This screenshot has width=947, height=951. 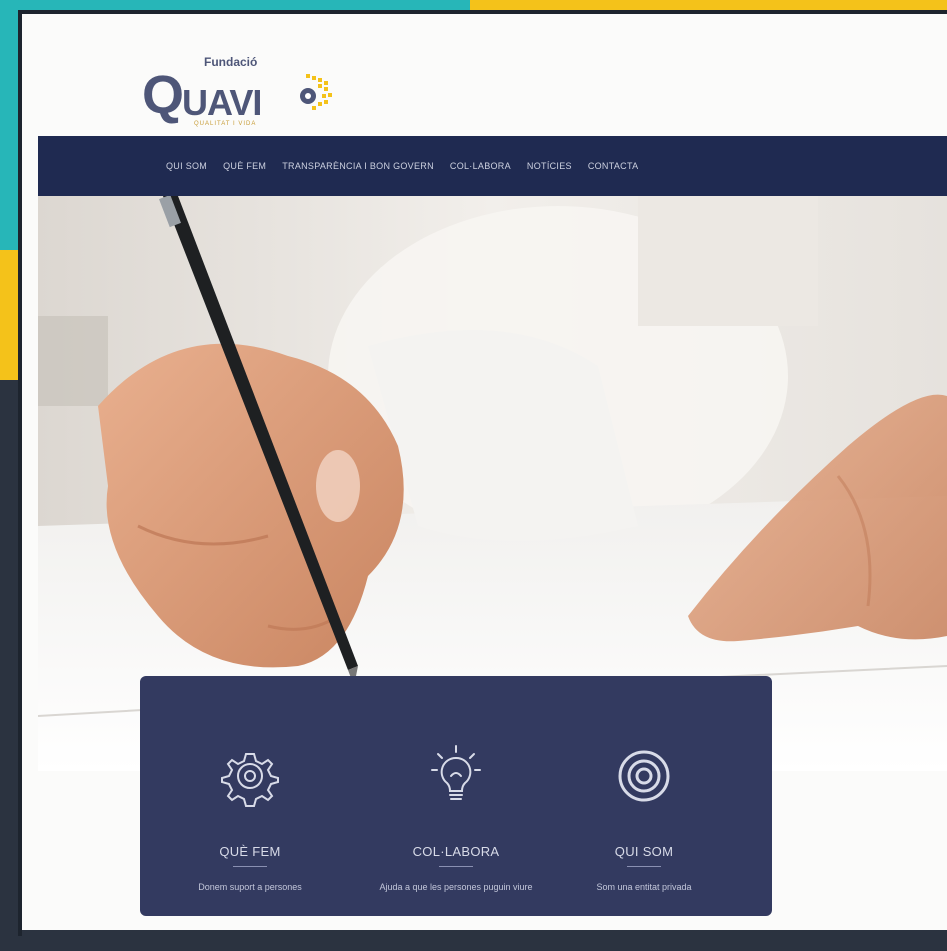 What do you see at coordinates (358, 166) in the screenshot?
I see `nav-item-transparencia: TRANSPARÈNCIA I BON GOVERN` at bounding box center [358, 166].